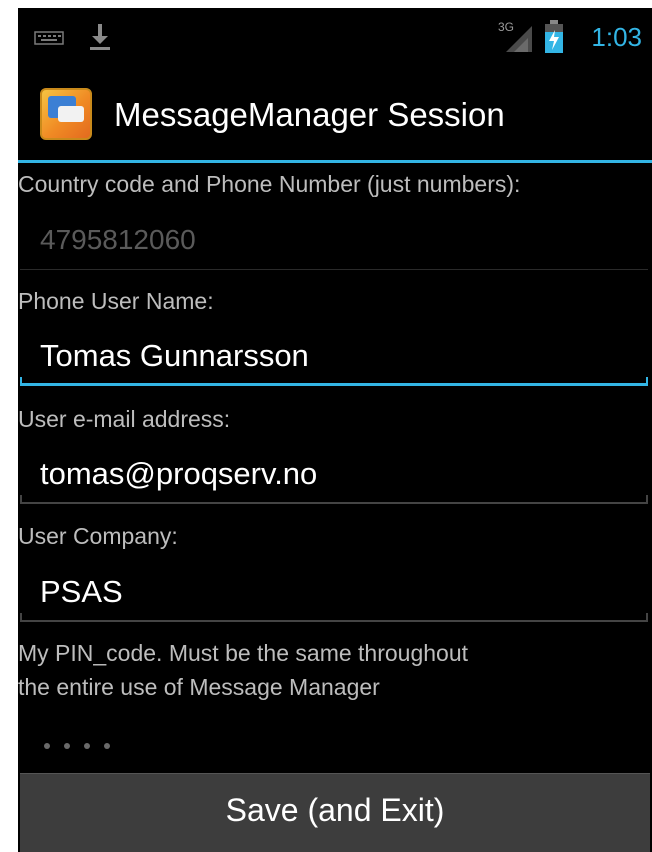  I want to click on company-field: PSAS, so click(334, 593).